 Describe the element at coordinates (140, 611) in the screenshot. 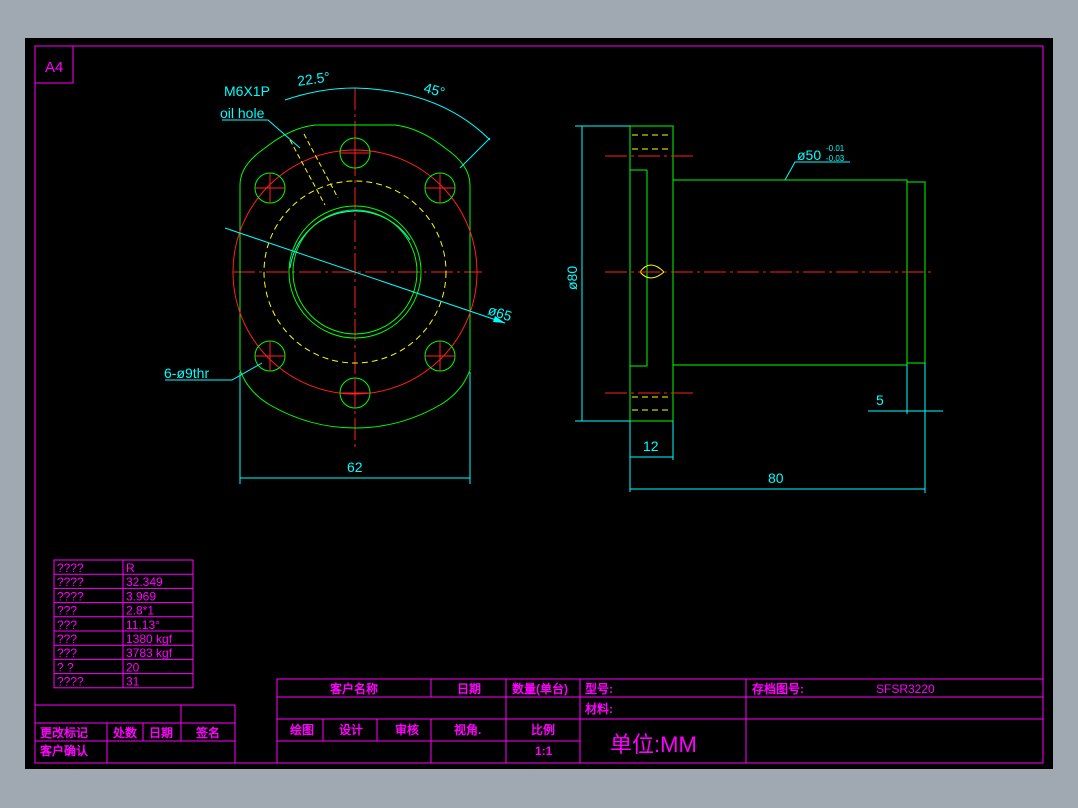

I see `spec-value: 2.8*1` at that location.